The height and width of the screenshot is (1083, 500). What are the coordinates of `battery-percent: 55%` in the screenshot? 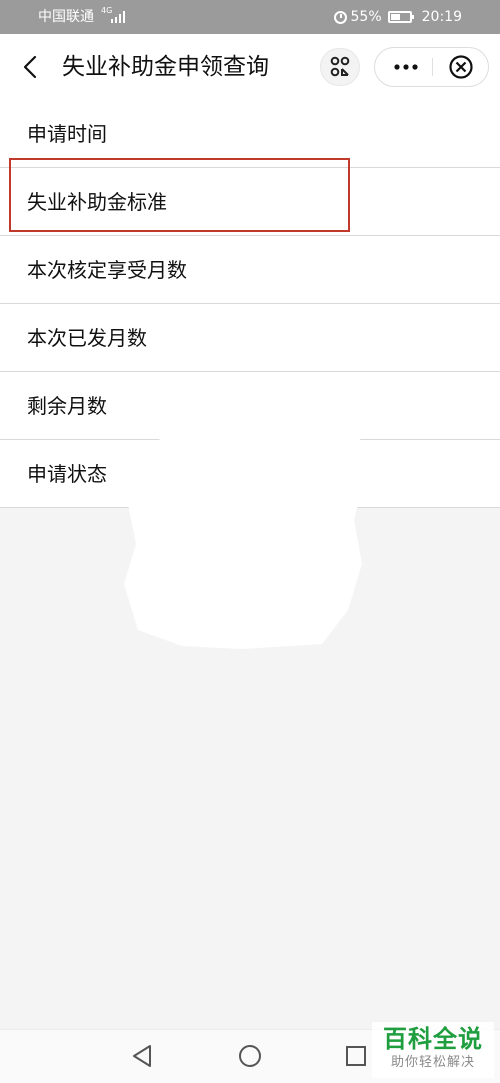 It's located at (366, 17).